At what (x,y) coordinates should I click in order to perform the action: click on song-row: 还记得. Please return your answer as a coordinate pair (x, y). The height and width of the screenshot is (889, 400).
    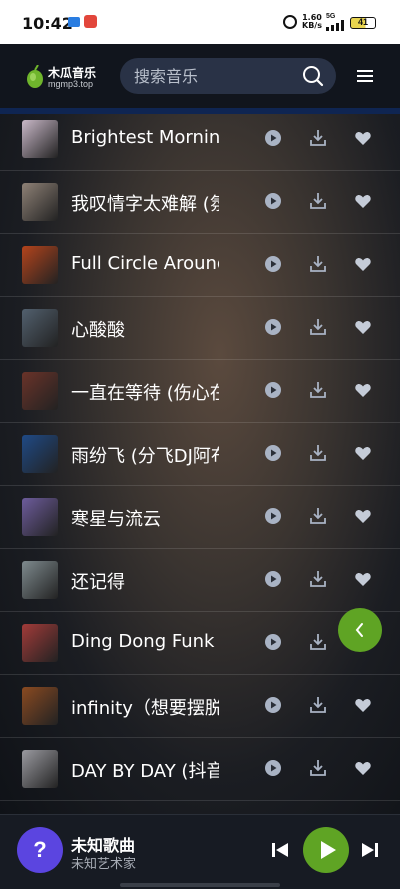
    Looking at the image, I should click on (200, 580).